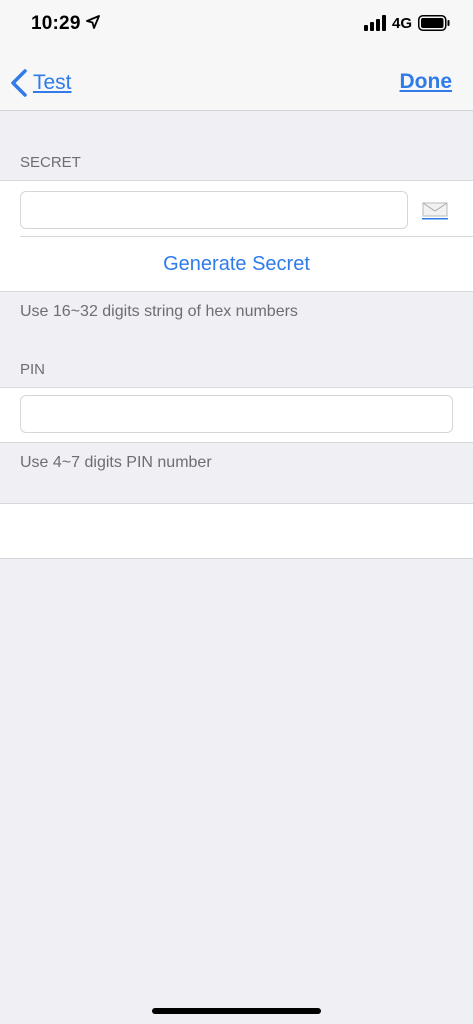 This screenshot has width=473, height=1024. I want to click on done-button: Done, so click(426, 82).